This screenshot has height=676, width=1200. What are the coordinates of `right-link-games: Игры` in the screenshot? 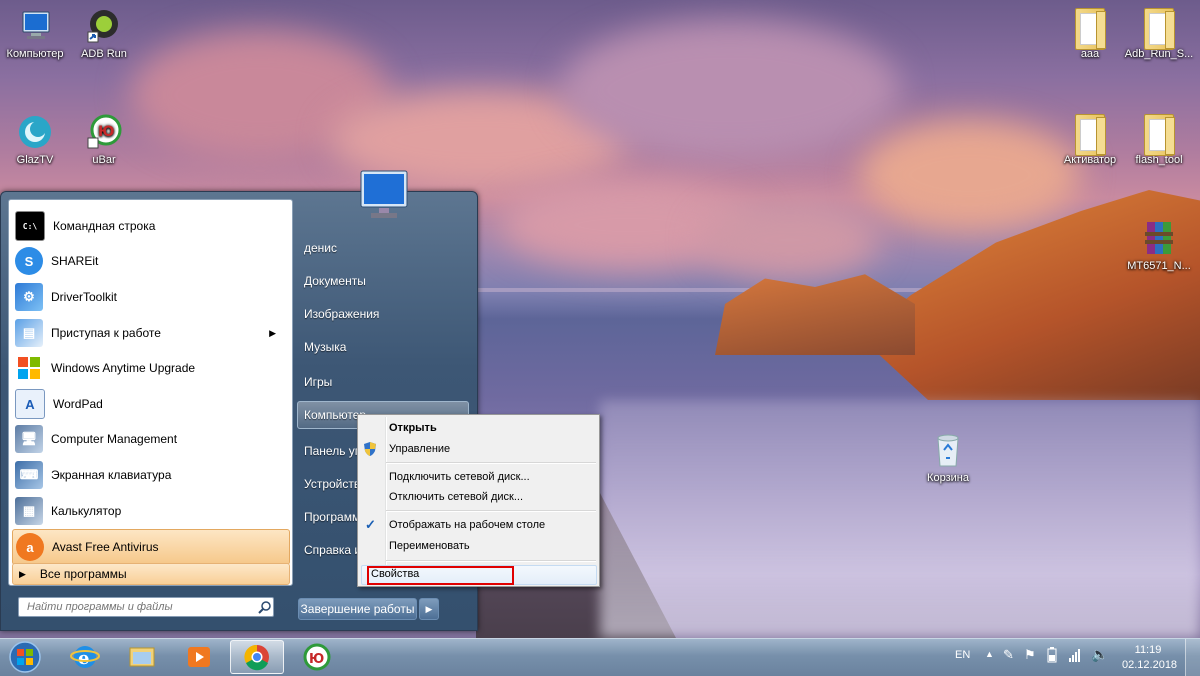 It's located at (318, 382).